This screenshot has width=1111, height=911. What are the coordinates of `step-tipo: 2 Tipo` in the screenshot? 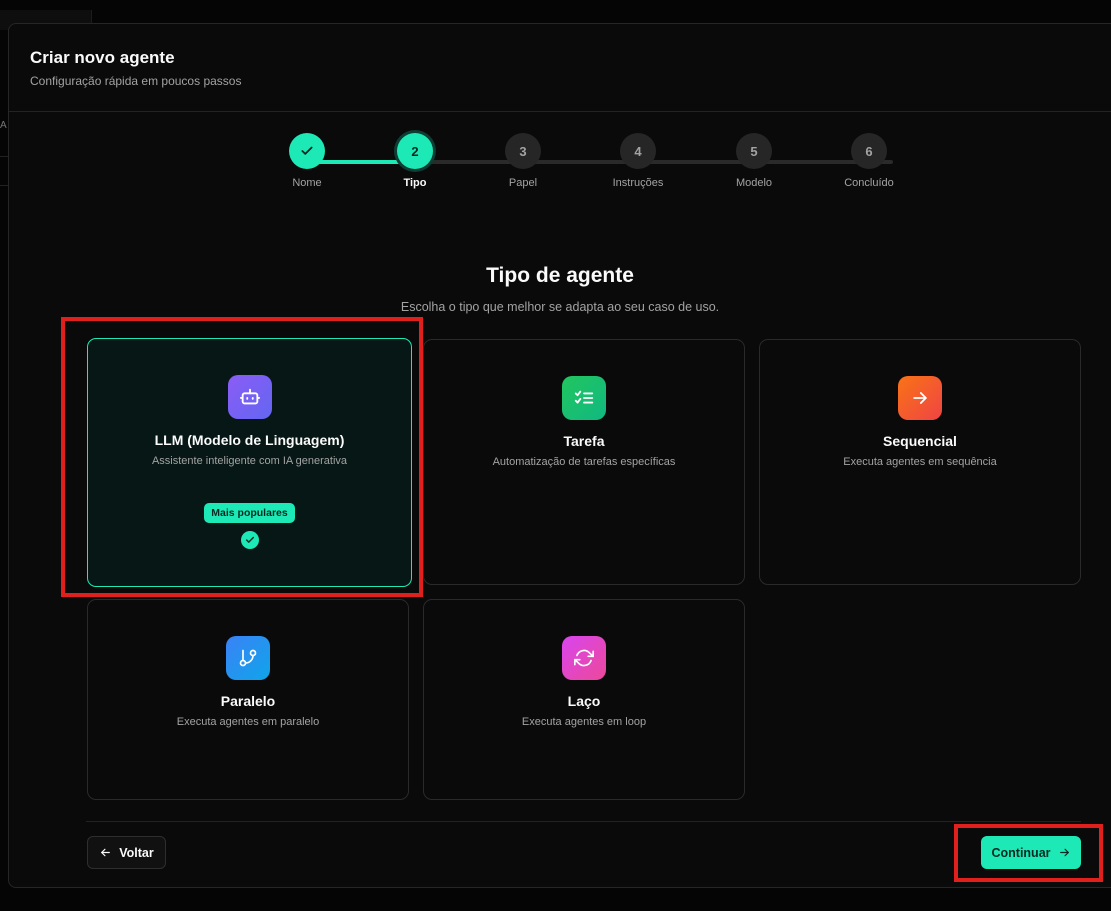 It's located at (415, 161).